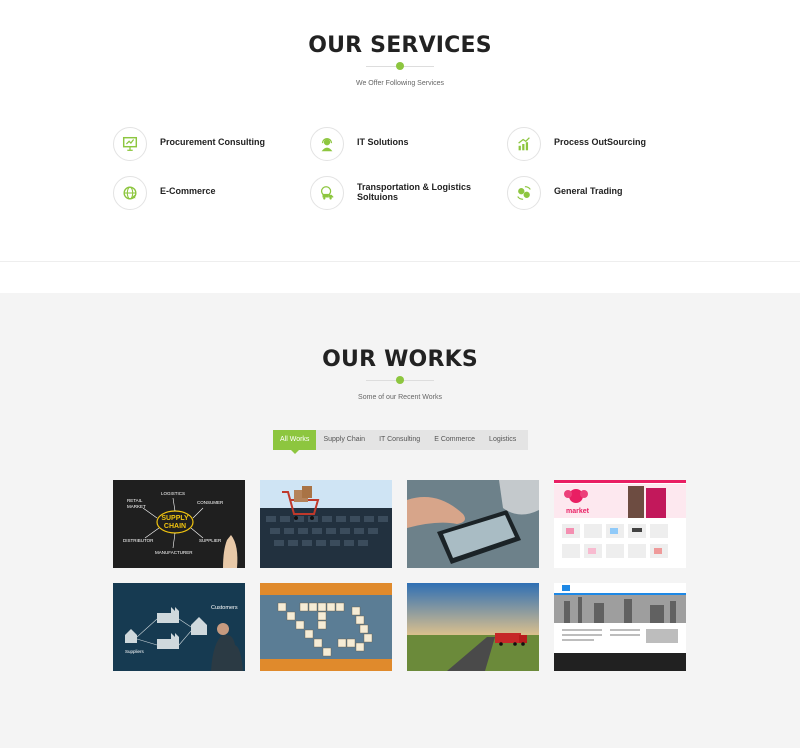 The width and height of the screenshot is (800, 748). I want to click on work-thumb-customers-suppliers: Customers Suppliers, so click(179, 627).